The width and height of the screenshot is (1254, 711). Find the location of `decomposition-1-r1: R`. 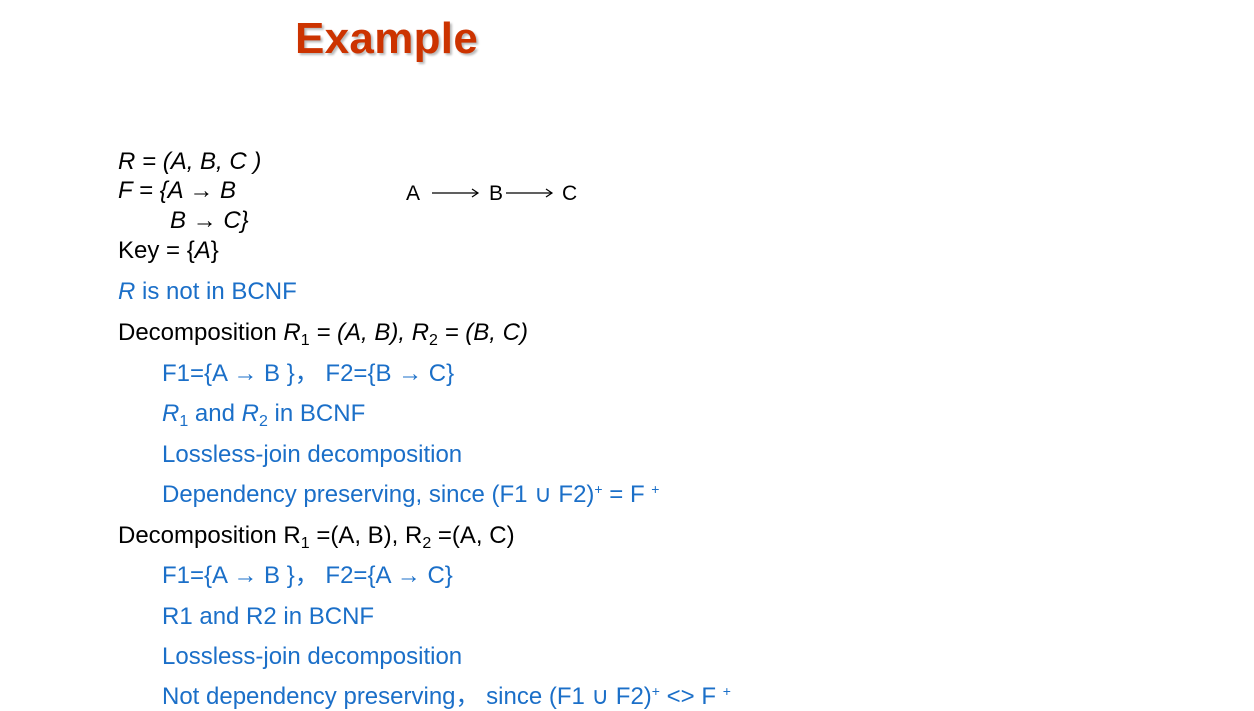

decomposition-1-r1: R is located at coordinates (292, 332).